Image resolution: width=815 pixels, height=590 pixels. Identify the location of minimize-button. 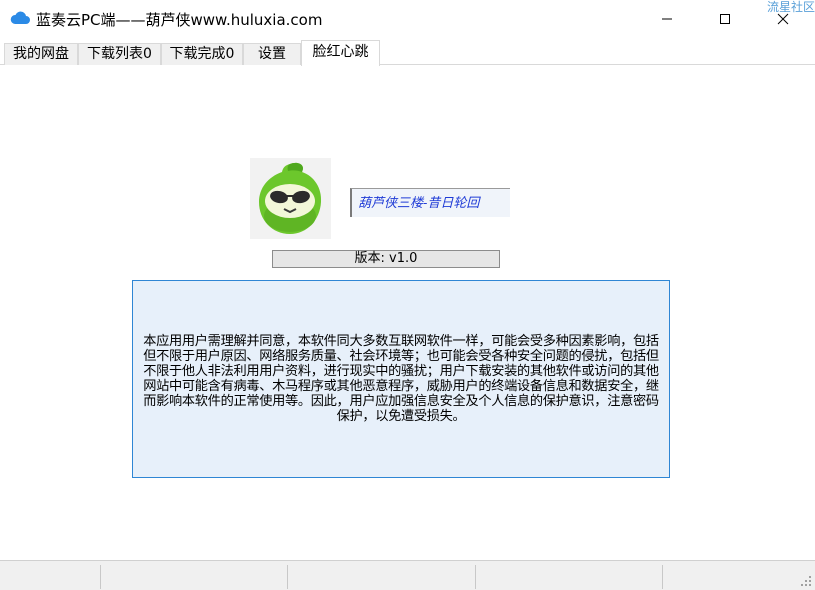
(666, 19).